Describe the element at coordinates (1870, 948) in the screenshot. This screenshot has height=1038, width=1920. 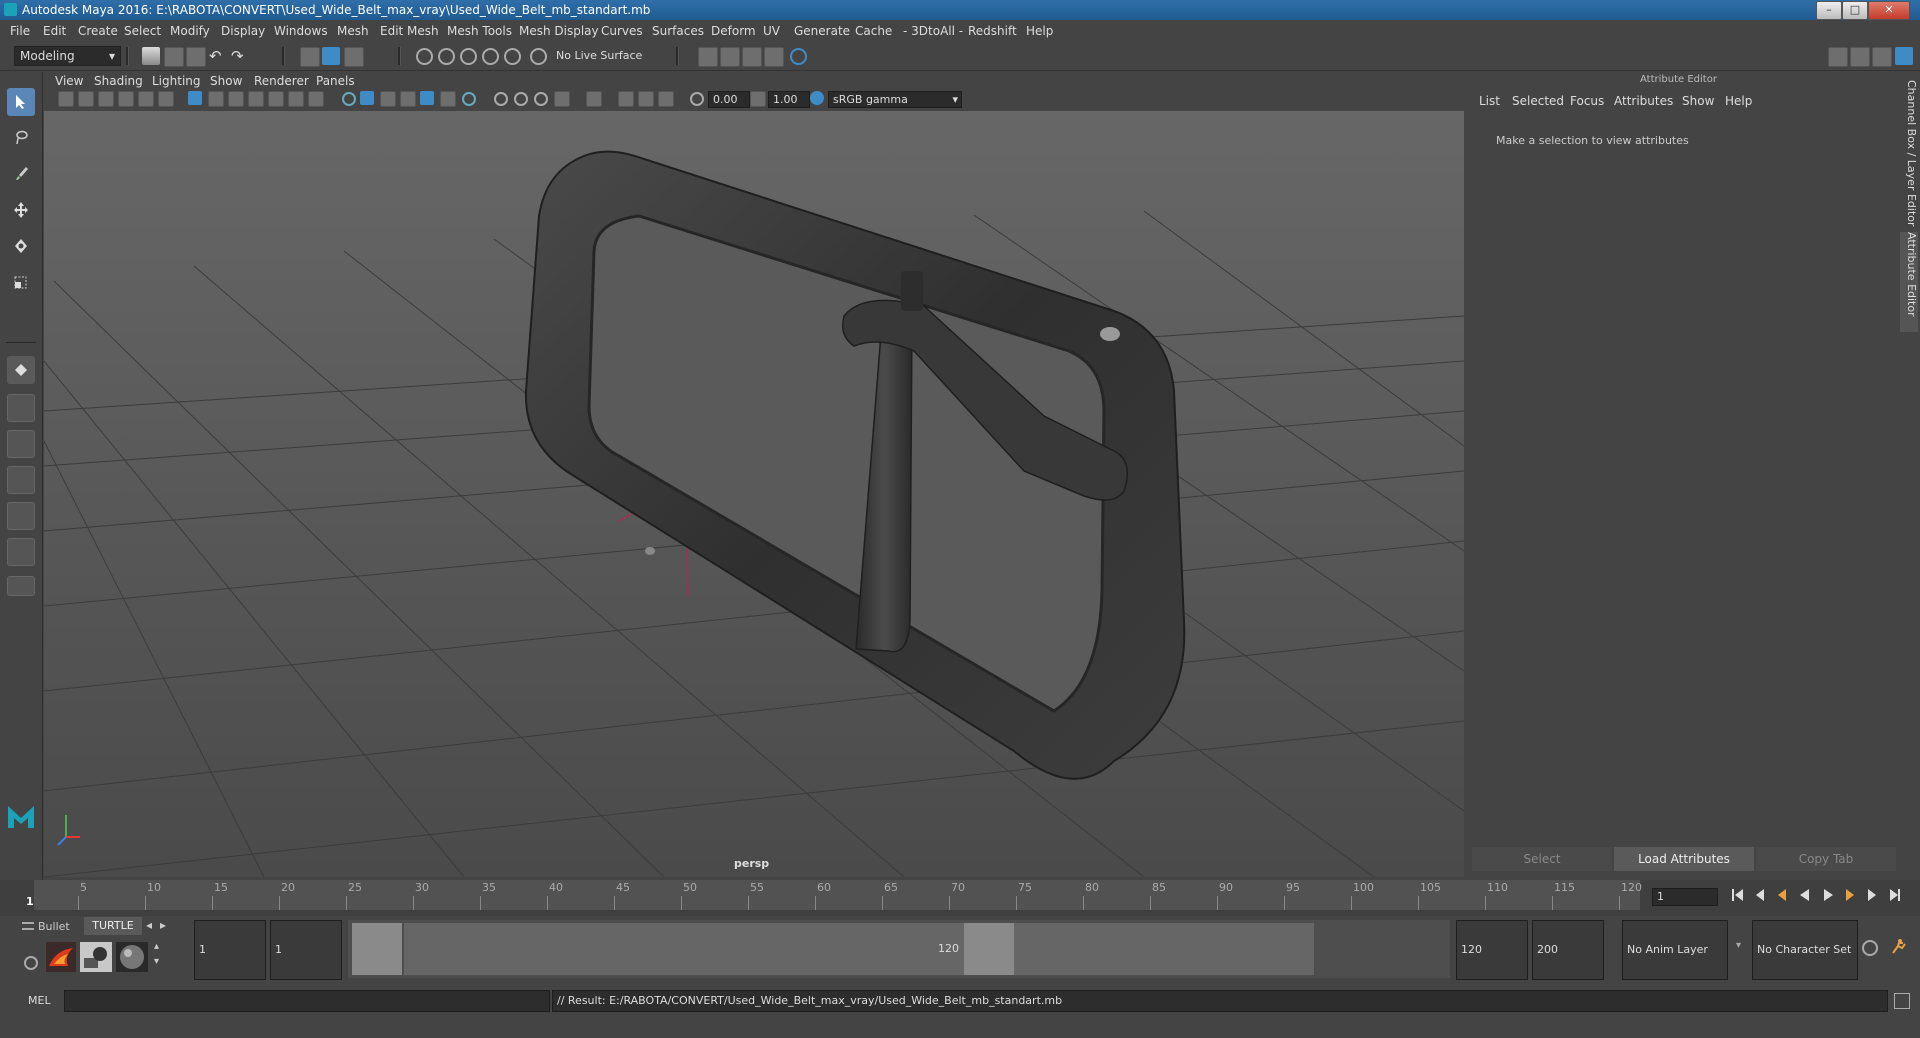
I see `auto-key-icon` at that location.